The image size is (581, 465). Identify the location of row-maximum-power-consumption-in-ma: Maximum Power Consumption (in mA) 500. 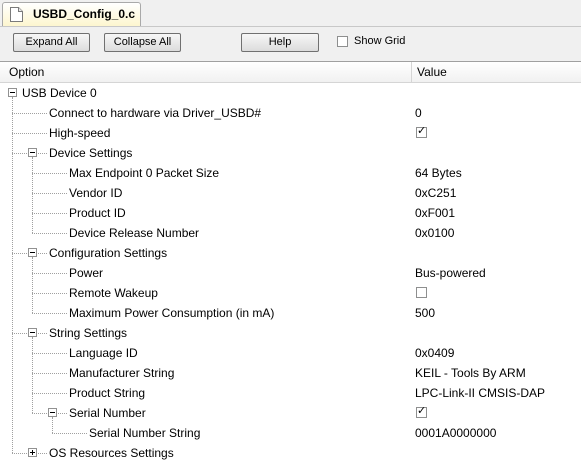
(290, 313).